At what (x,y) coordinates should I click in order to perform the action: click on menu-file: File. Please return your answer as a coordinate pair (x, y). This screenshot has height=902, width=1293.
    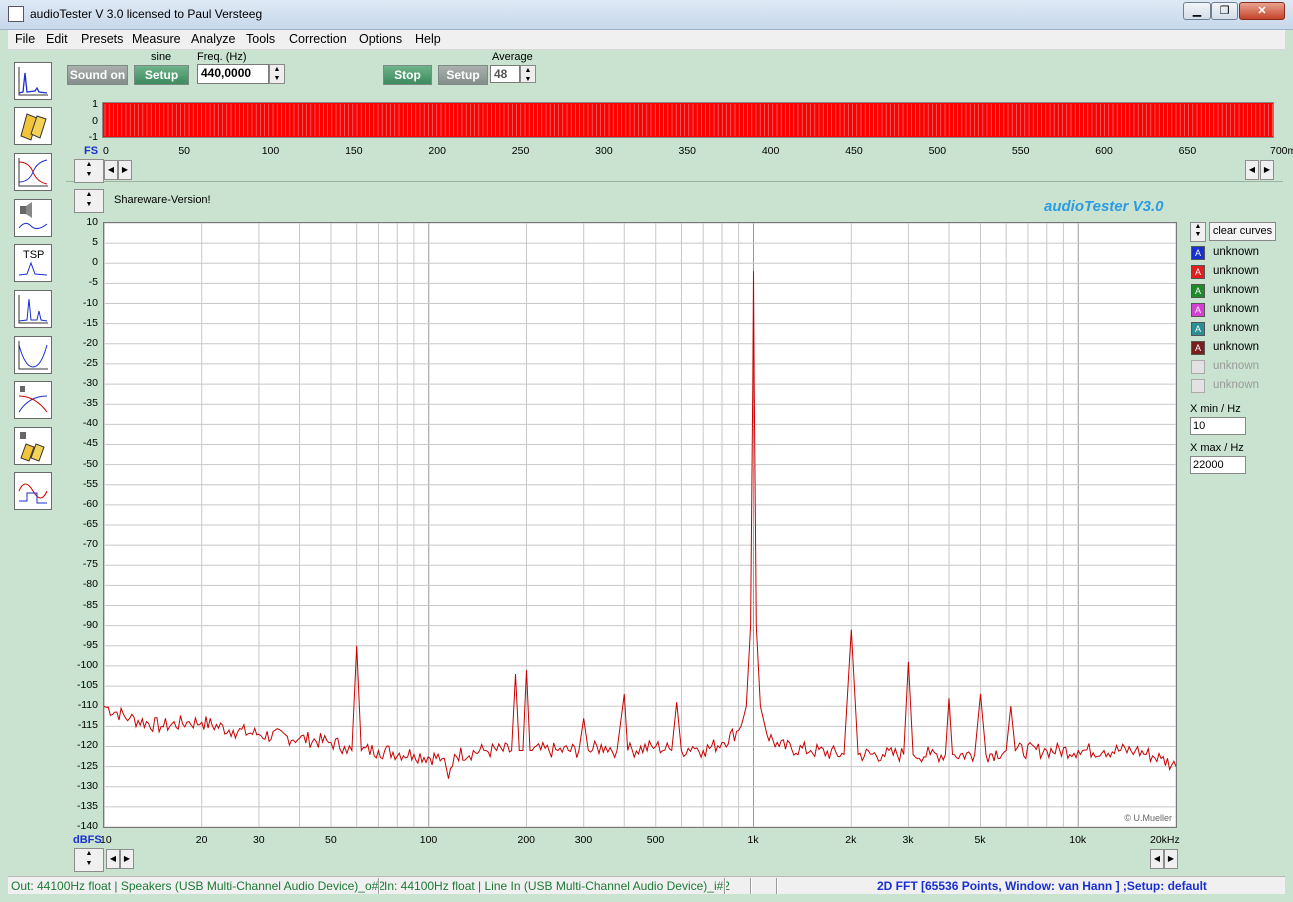
    Looking at the image, I should click on (25, 39).